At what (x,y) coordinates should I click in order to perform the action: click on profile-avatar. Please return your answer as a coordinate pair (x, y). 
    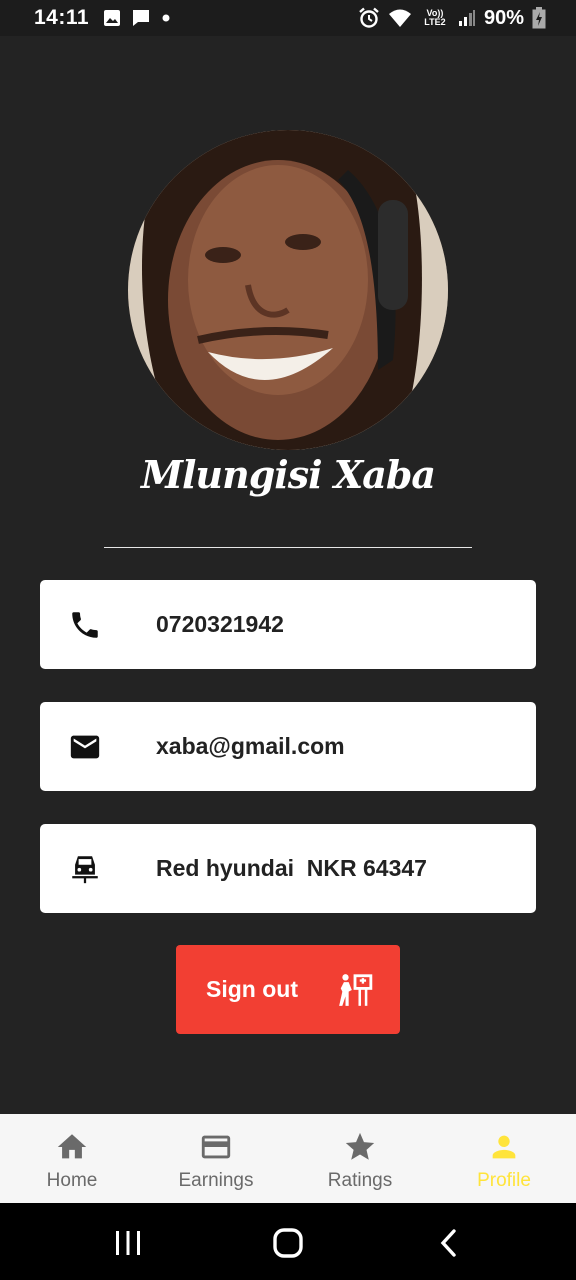
    Looking at the image, I should click on (288, 290).